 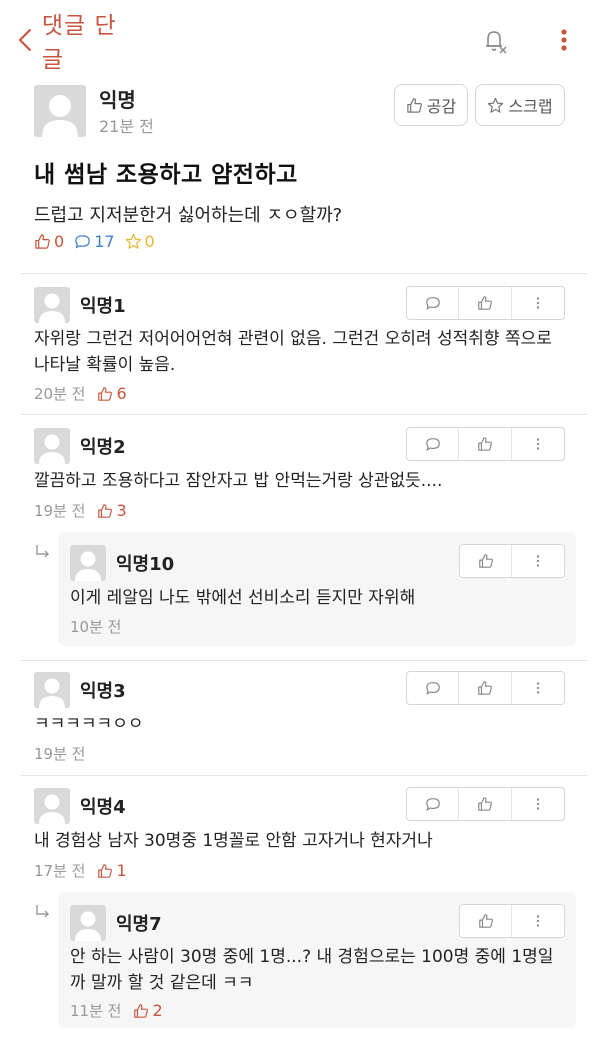 What do you see at coordinates (520, 105) in the screenshot?
I see `scrap-button: 스크랩` at bounding box center [520, 105].